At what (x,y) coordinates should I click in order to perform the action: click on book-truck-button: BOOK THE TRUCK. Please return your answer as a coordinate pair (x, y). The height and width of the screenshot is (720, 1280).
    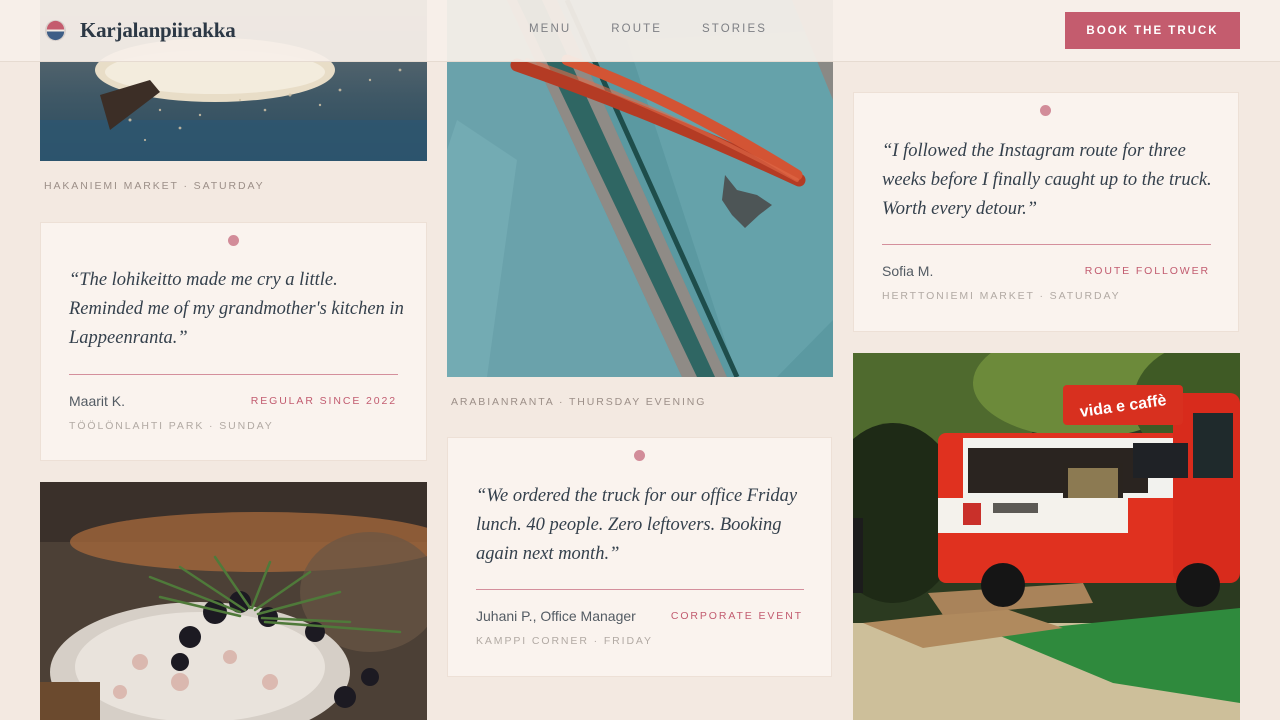
    Looking at the image, I should click on (1152, 30).